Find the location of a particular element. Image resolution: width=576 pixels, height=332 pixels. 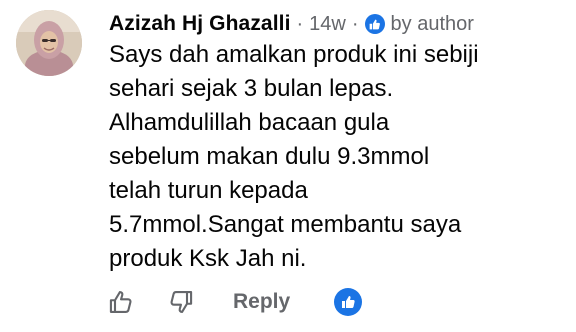

like-button is located at coordinates (122, 302).